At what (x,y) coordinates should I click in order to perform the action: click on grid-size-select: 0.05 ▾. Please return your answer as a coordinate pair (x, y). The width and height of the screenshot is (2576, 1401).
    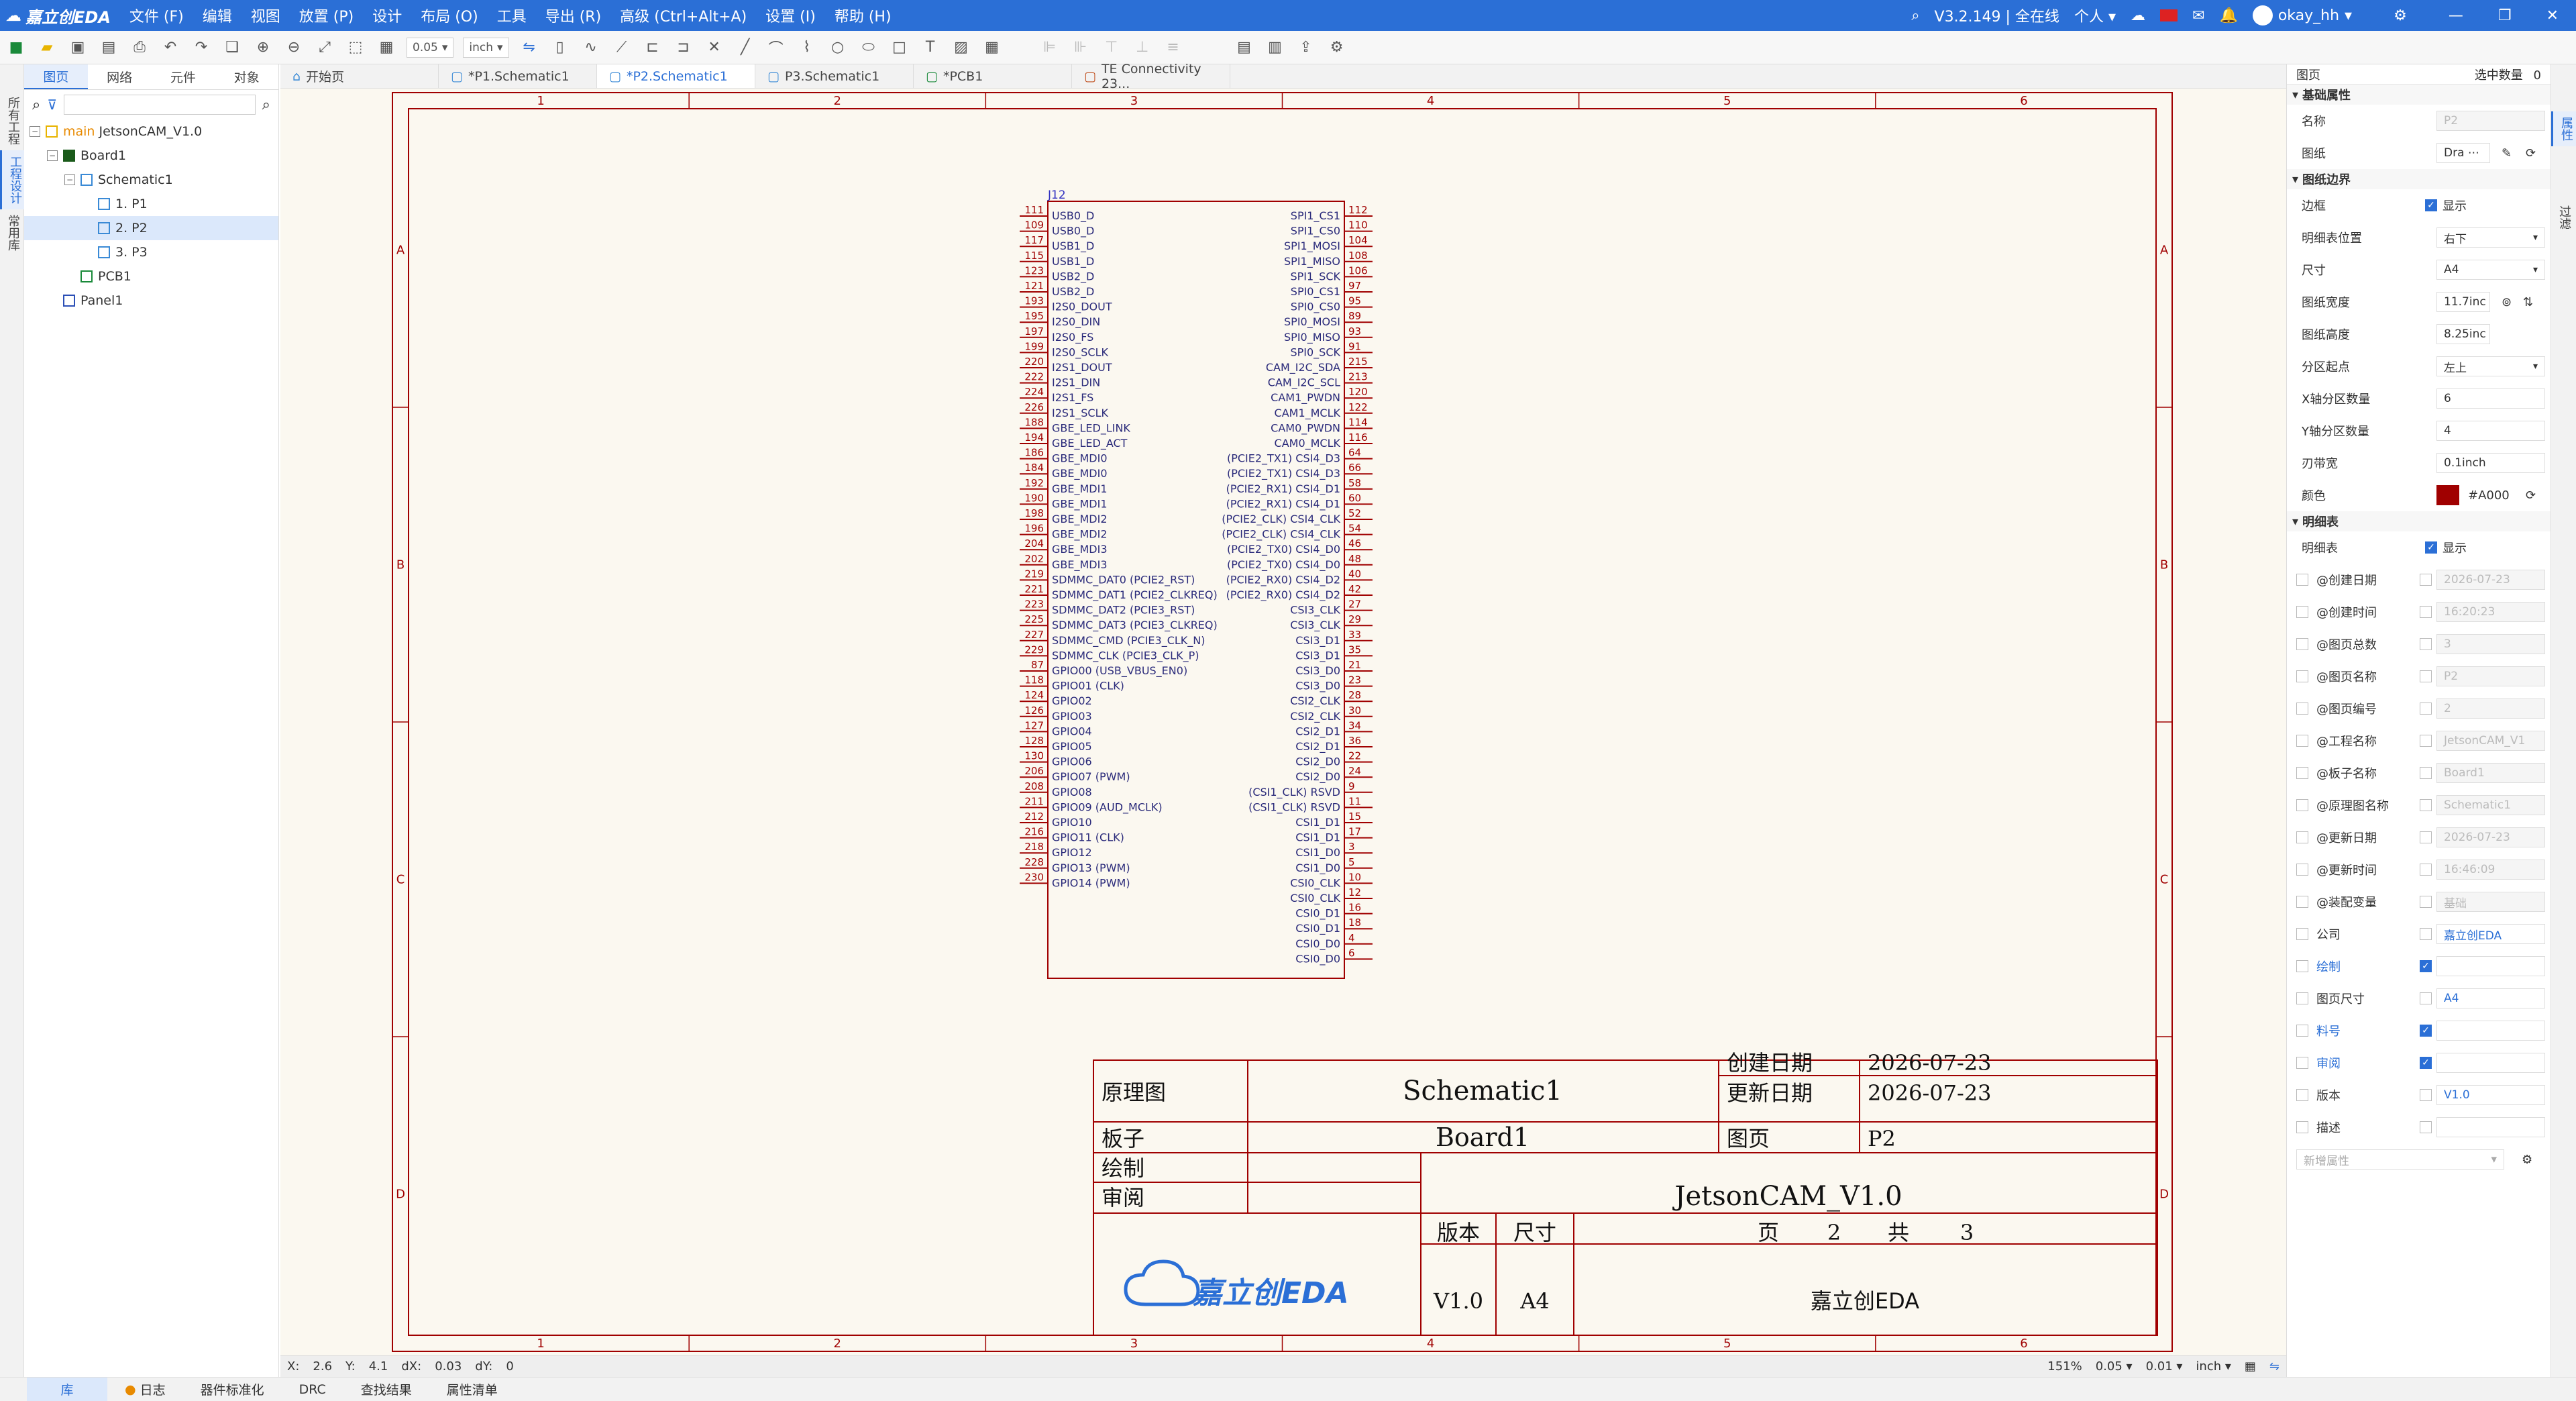
    Looking at the image, I should click on (430, 48).